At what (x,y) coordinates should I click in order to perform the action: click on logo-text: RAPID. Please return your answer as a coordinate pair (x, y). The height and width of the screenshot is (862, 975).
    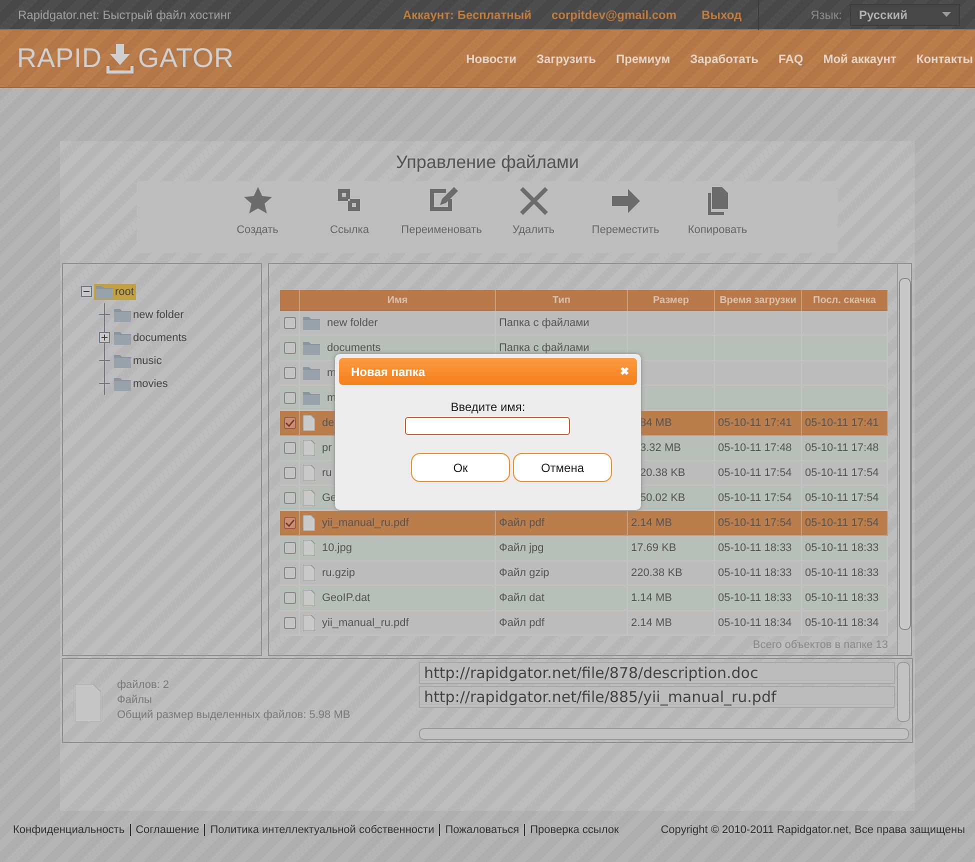
    Looking at the image, I should click on (59, 58).